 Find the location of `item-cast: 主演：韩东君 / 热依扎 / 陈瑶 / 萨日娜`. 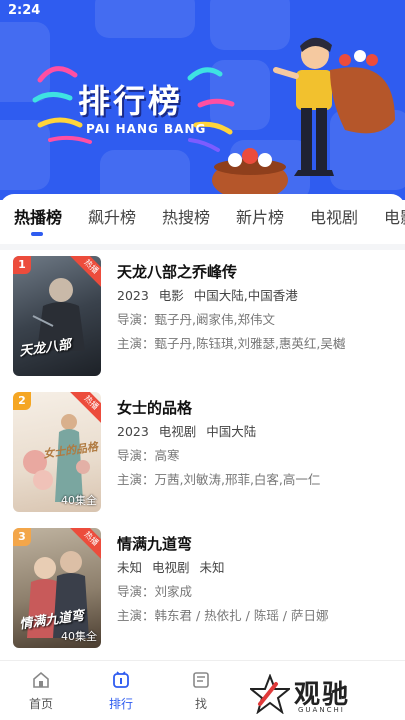

item-cast: 主演：韩东君 / 热依扎 / 陈瑶 / 萨日娜 is located at coordinates (223, 615).